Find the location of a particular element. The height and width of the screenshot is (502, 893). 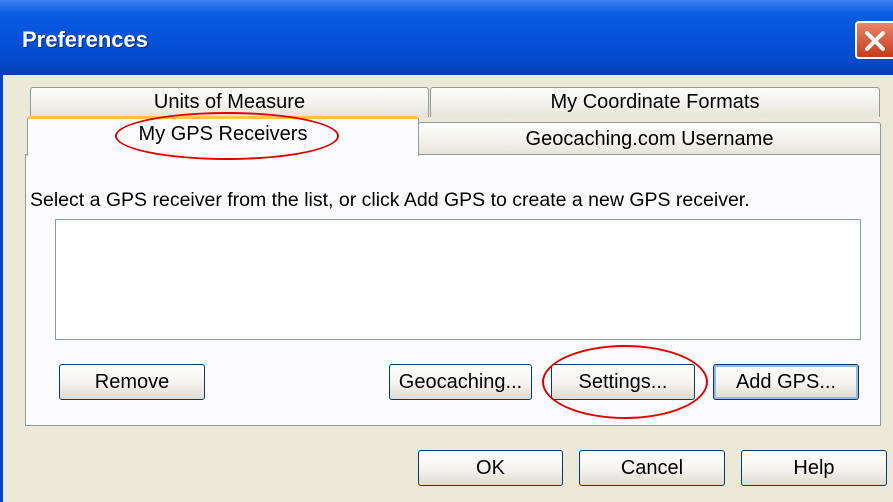

tab-geocaching-username: Geocaching.com Username is located at coordinates (649, 138).